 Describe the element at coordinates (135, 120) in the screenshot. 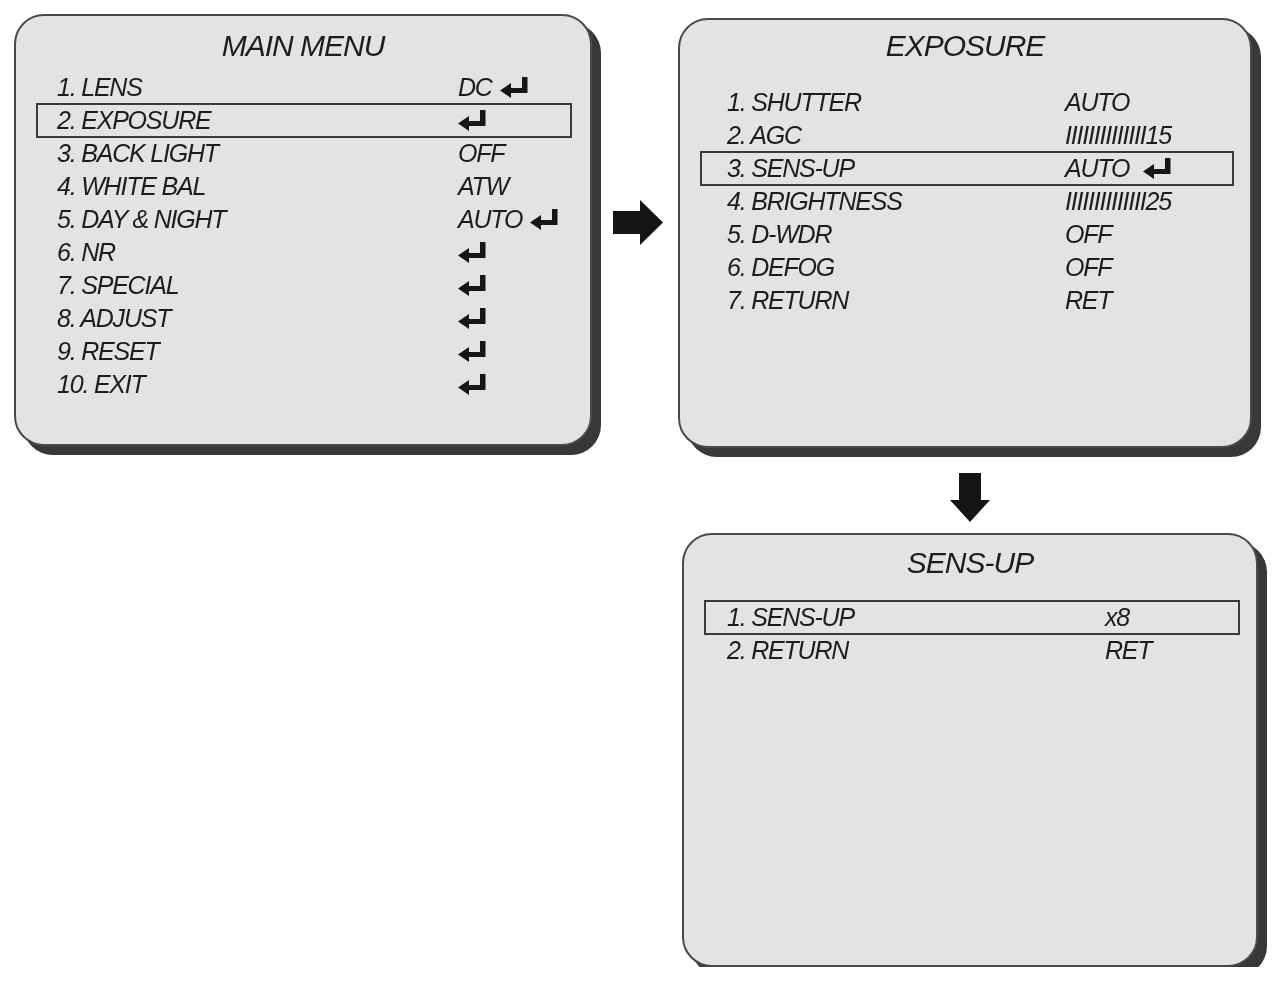

I see `item-label: 2. EXPOSURE` at that location.